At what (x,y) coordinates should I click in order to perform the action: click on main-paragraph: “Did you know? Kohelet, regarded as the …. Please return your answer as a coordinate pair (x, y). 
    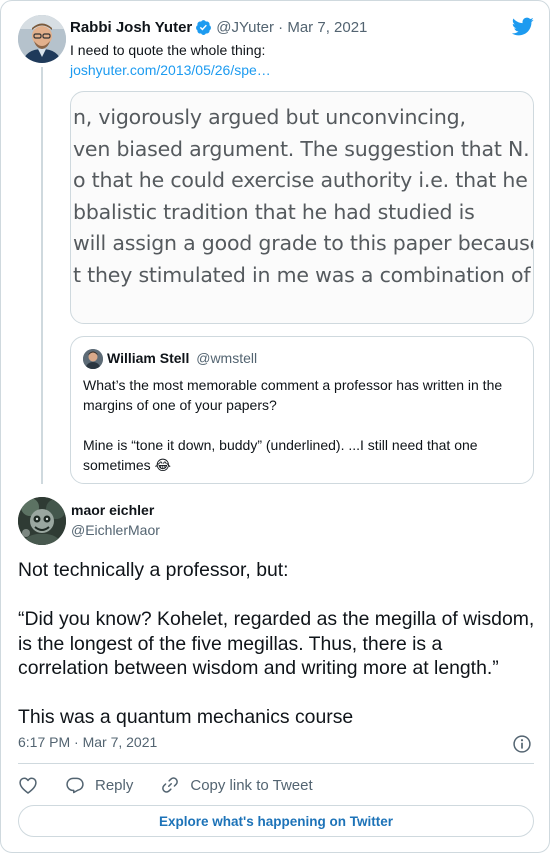
    Looking at the image, I should click on (276, 643).